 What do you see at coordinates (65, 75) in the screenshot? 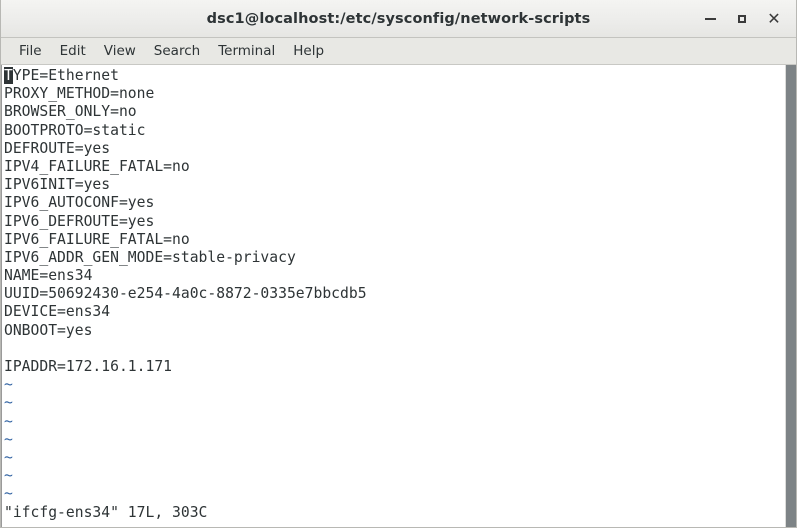
I see `terminal-line-text: YPE=Ethernet` at bounding box center [65, 75].